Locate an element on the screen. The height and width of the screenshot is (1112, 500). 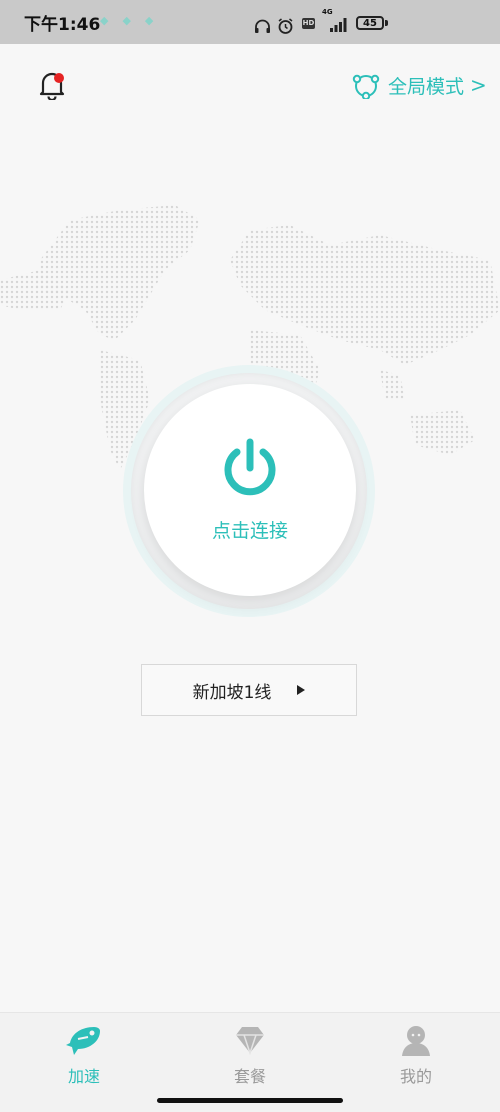
network-nodes-icon is located at coordinates (366, 86).